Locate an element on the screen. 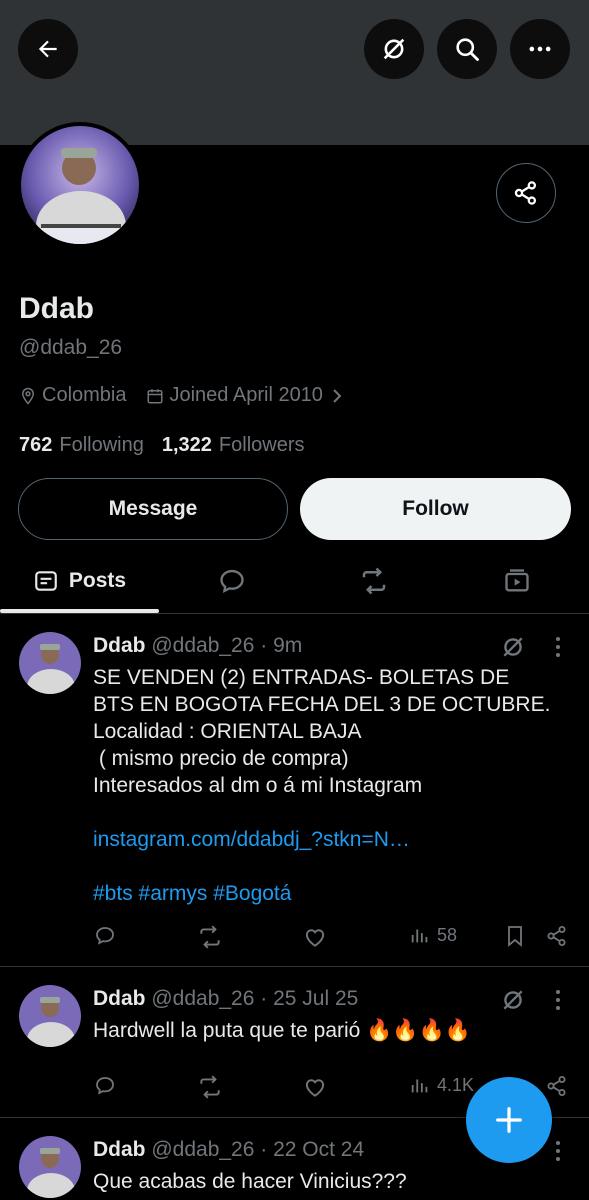 The height and width of the screenshot is (1200, 589). post-time: · 22 Oct 24 is located at coordinates (312, 1149).